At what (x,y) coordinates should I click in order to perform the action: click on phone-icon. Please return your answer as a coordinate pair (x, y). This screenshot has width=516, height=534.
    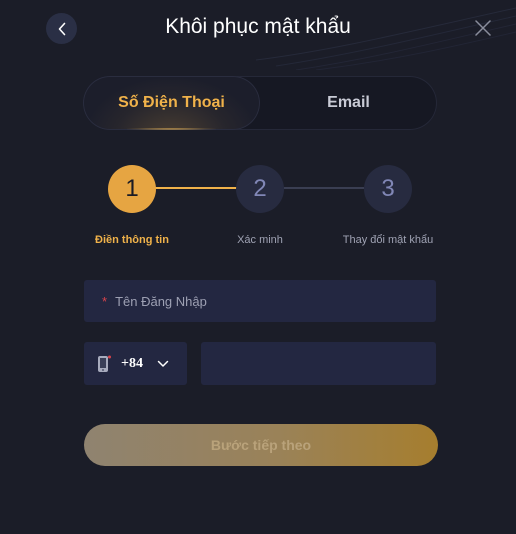
    Looking at the image, I should click on (104, 364).